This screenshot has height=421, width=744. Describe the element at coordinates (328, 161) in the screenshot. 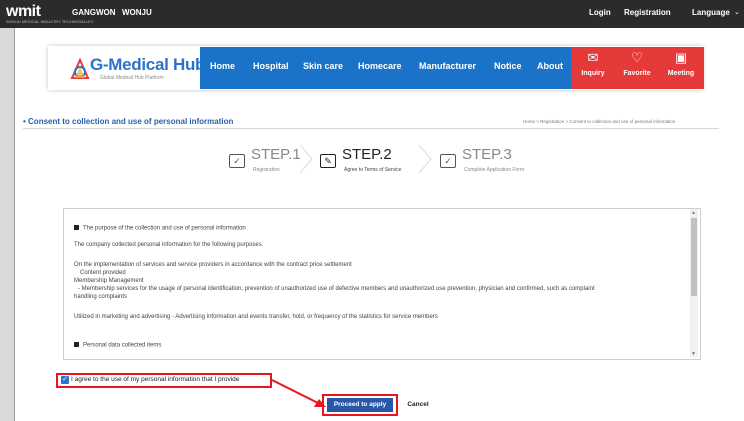

I see `edit-icon: ✎` at that location.